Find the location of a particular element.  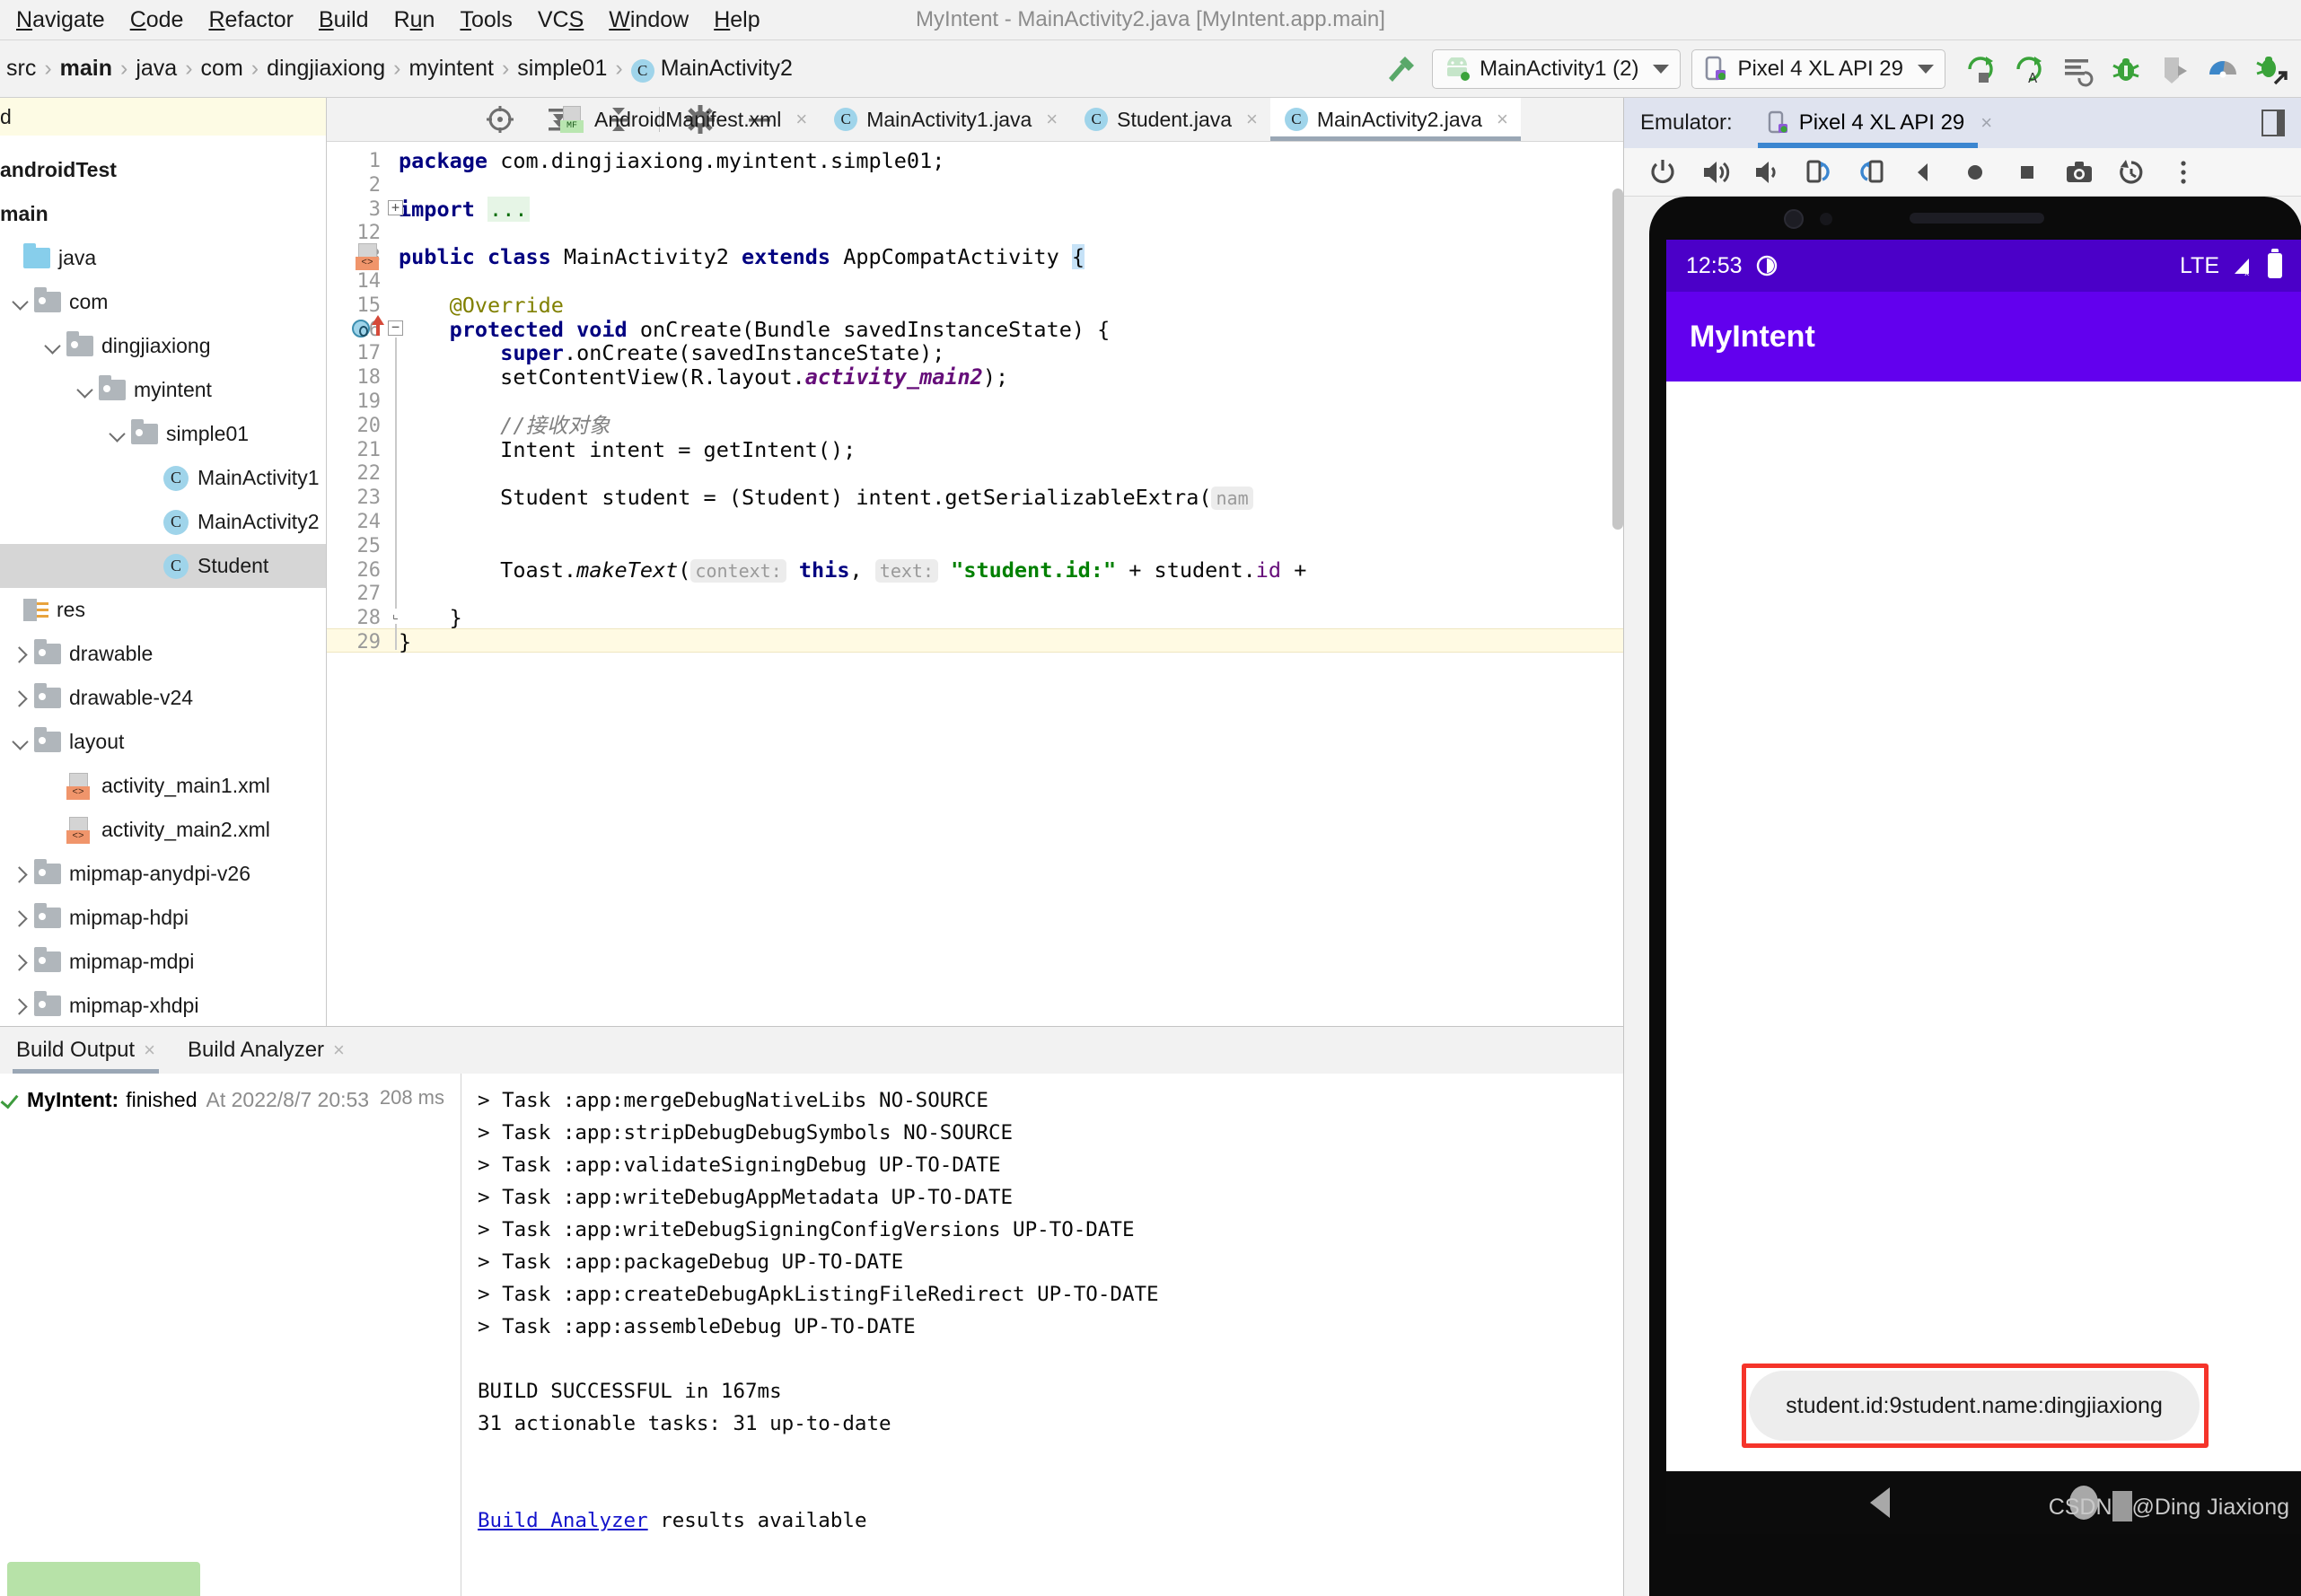

menu-item-help: Help is located at coordinates (736, 20).